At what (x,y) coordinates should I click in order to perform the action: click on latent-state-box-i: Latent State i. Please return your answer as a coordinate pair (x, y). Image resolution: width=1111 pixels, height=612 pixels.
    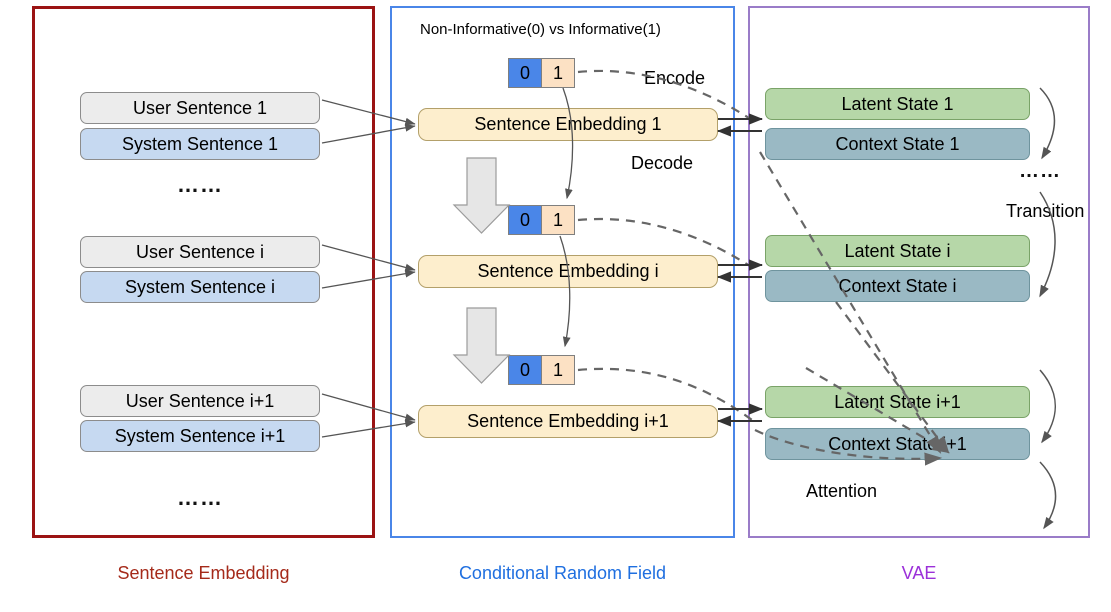
    Looking at the image, I should click on (897, 251).